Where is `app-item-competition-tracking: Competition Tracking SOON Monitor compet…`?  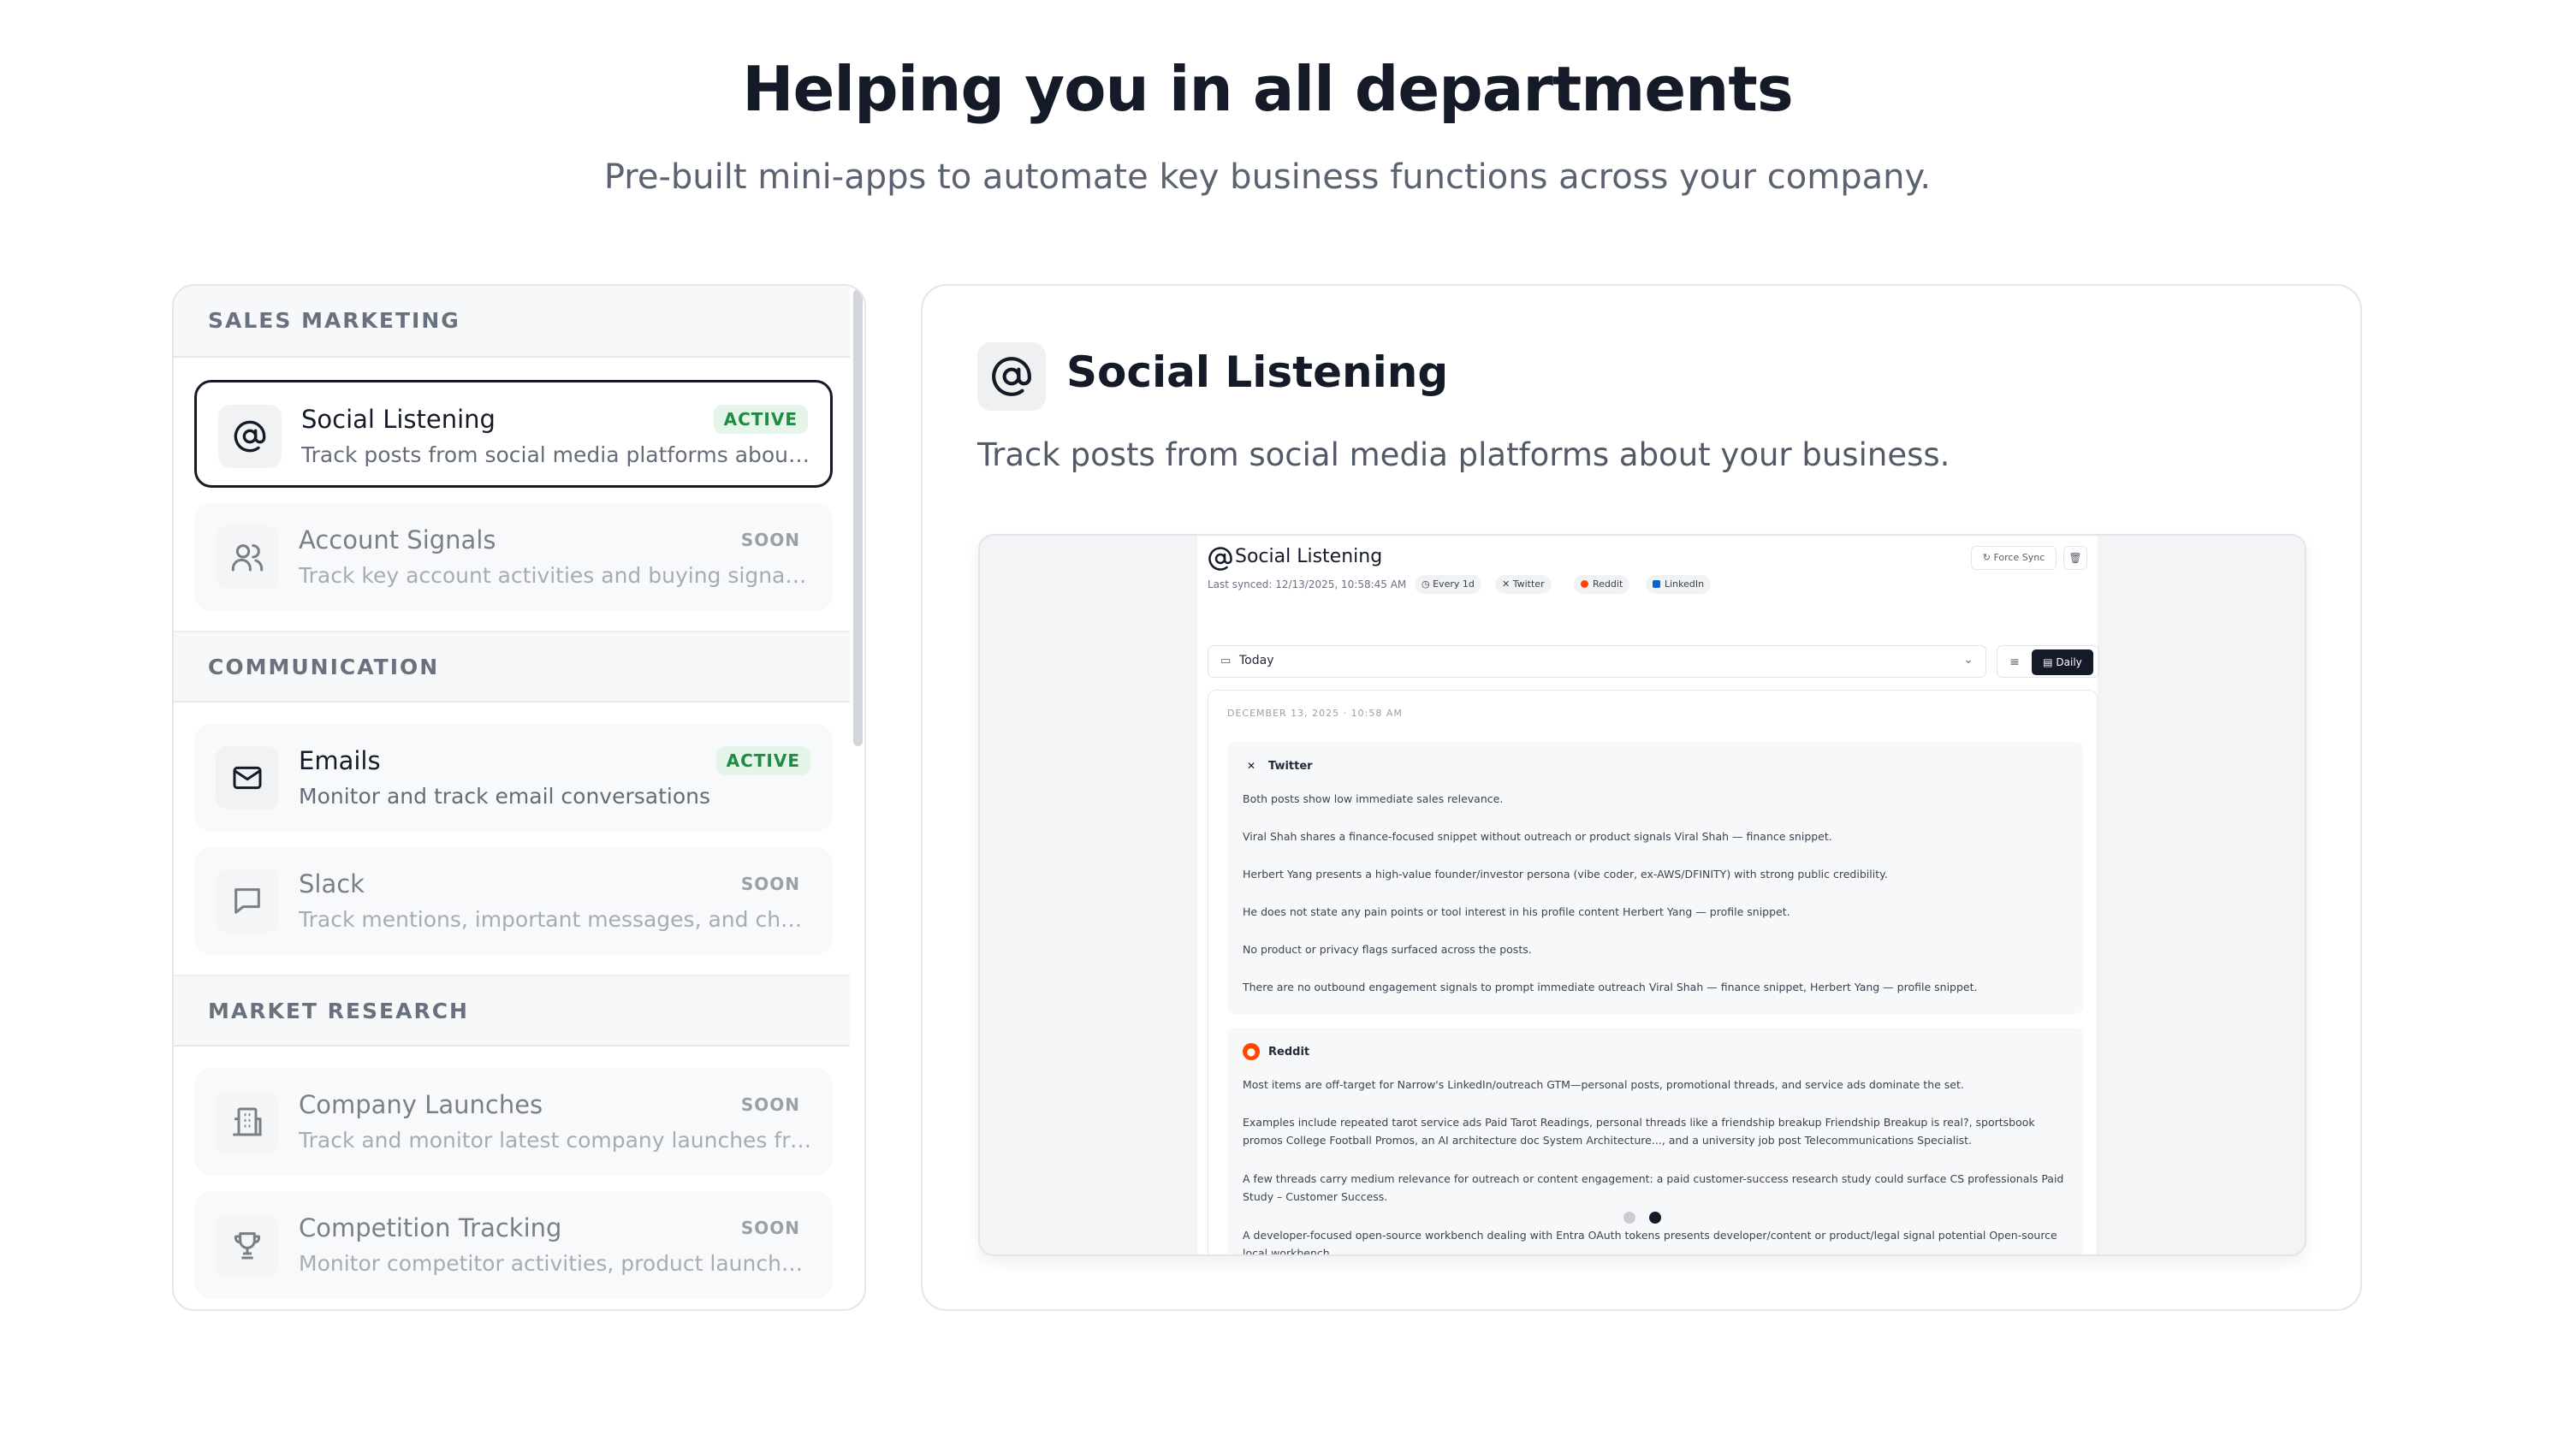
app-item-competition-tracking: Competition Tracking SOON Monitor compet… is located at coordinates (513, 1245).